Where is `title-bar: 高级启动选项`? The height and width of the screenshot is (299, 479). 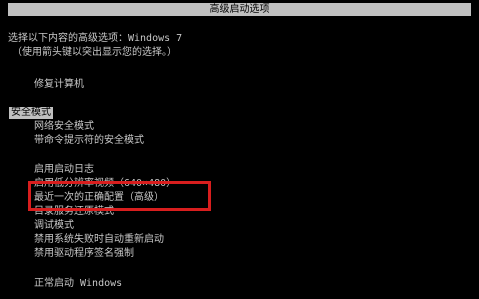 title-bar: 高级启动选项 is located at coordinates (239, 9).